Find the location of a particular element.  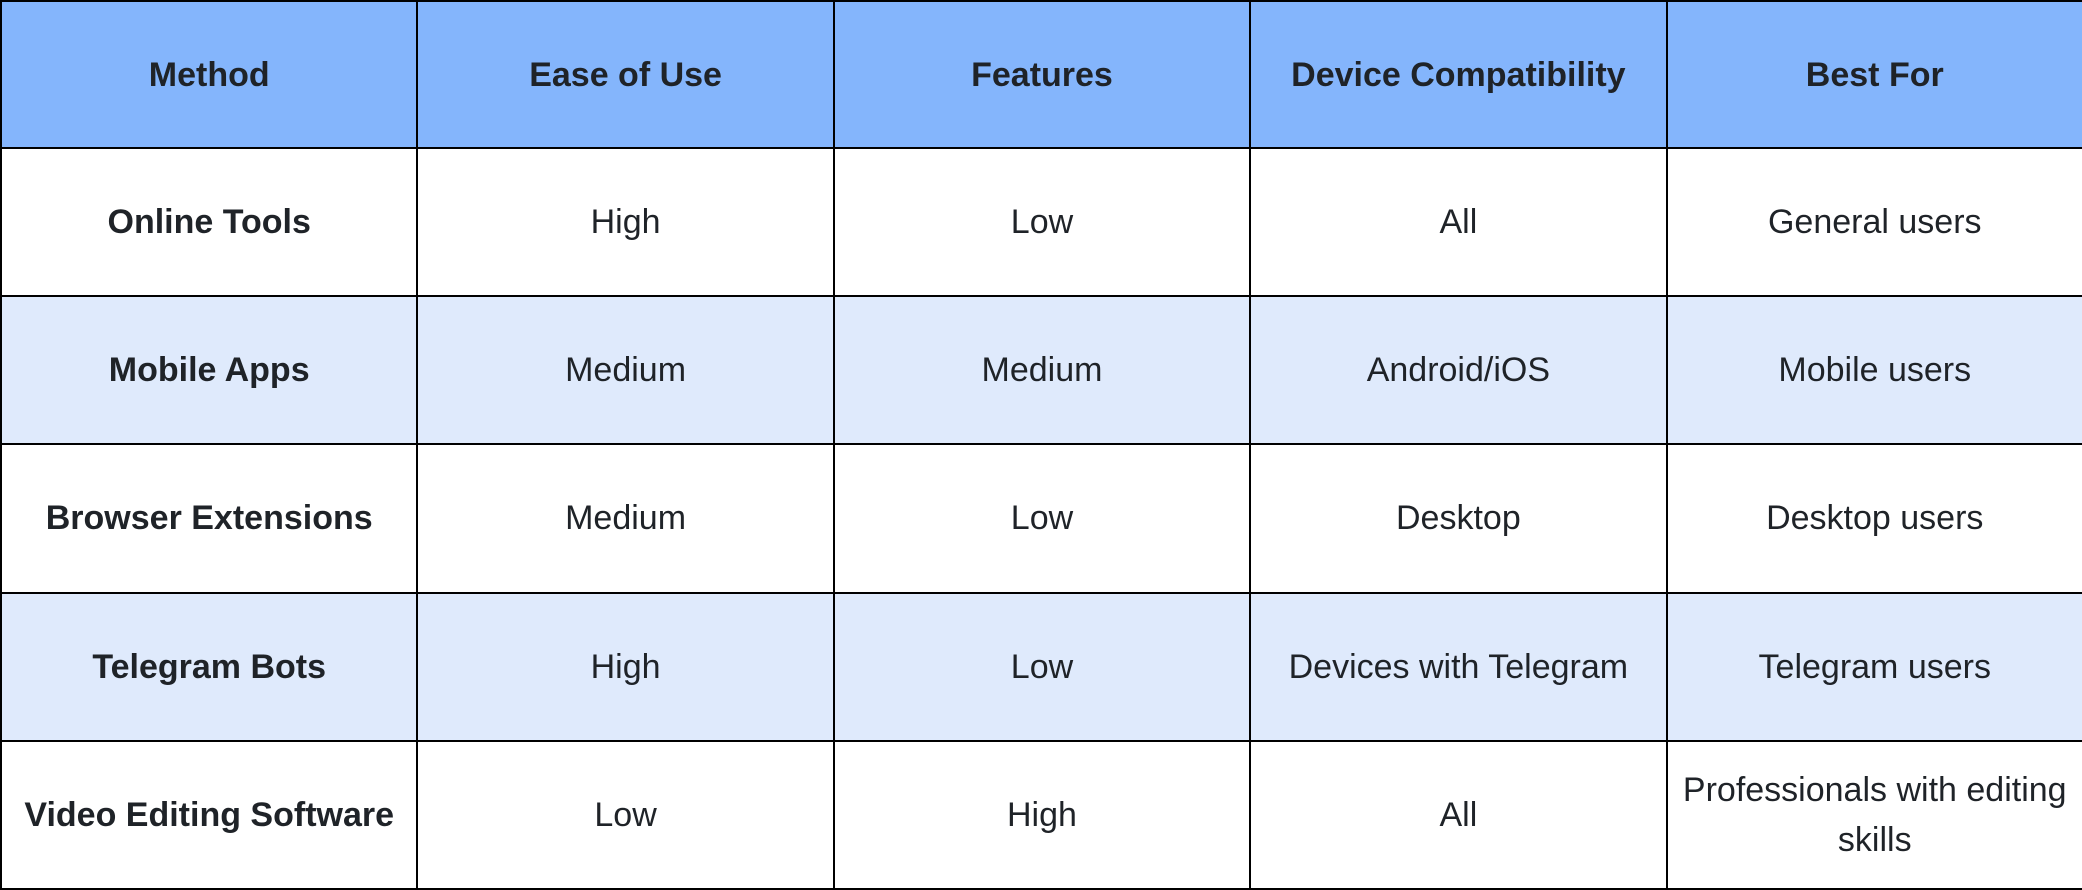

cell-method: Telegram Bots is located at coordinates (209, 666).